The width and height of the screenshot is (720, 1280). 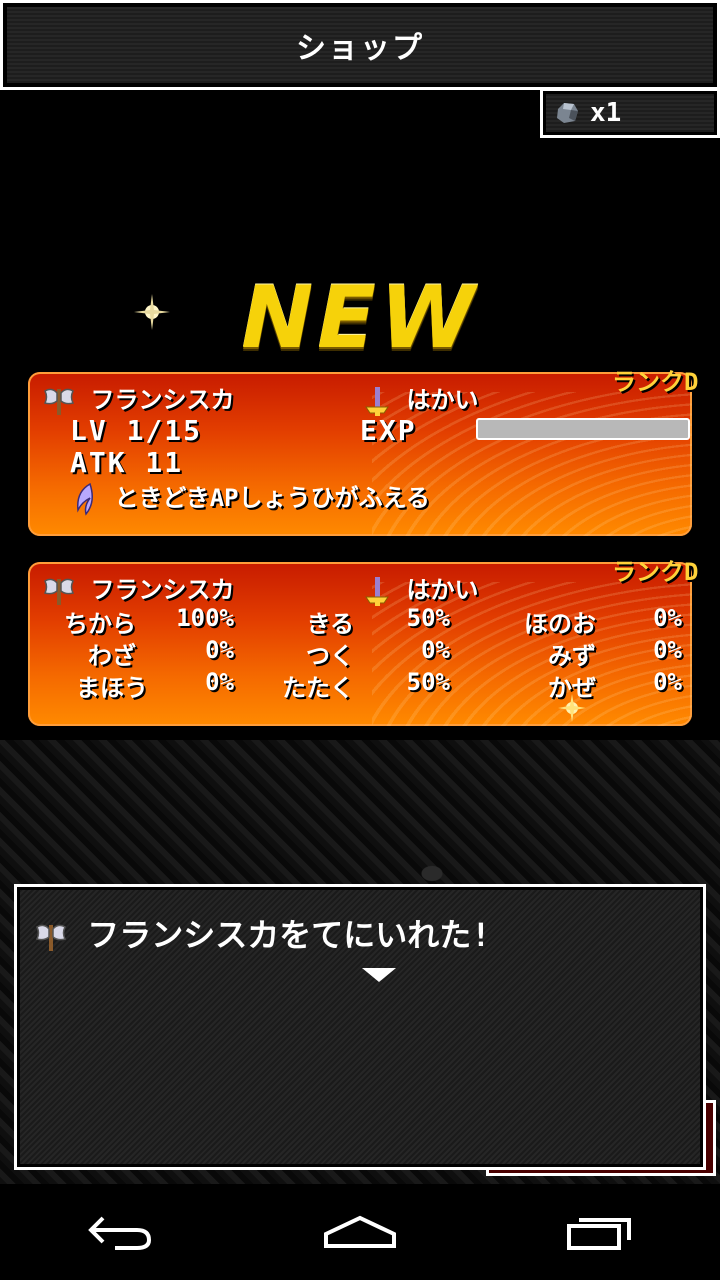 What do you see at coordinates (388, 430) in the screenshot?
I see `exp-label: EXP` at bounding box center [388, 430].